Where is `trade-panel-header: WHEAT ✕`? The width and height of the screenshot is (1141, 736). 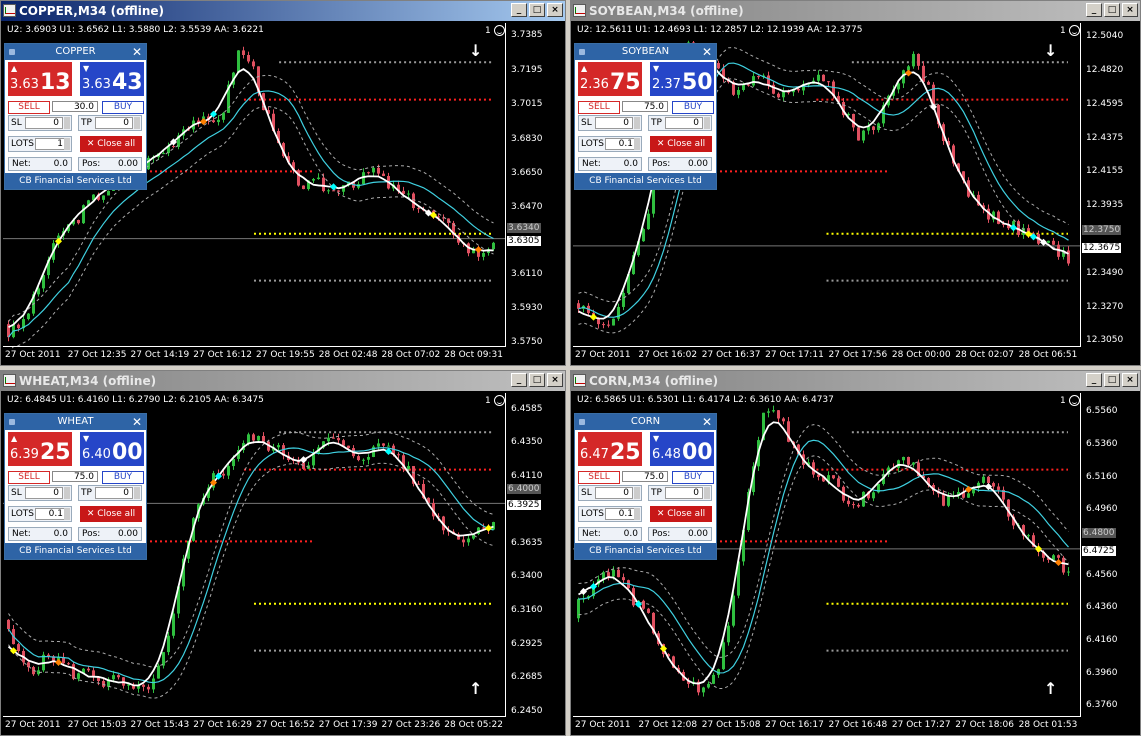
trade-panel-header: WHEAT ✕ is located at coordinates (75, 422).